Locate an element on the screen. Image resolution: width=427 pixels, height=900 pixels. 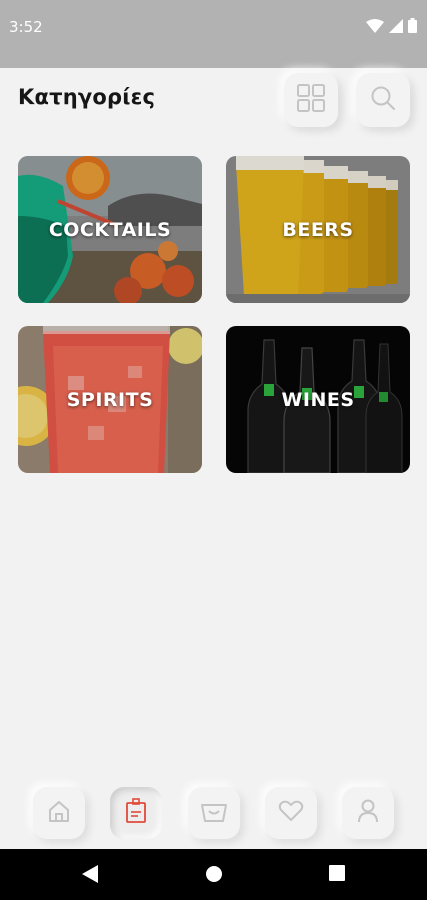
category-card-wines: WINES is located at coordinates (318, 399).